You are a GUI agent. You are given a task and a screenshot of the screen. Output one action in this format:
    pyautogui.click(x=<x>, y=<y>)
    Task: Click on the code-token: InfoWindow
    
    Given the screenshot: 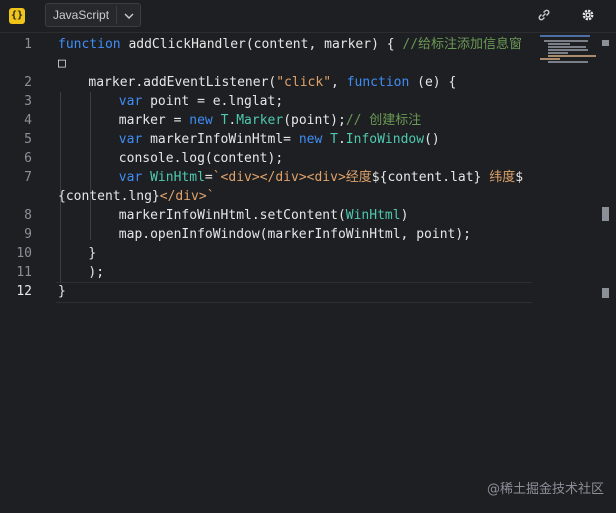 What is the action you would take?
    pyautogui.click(x=385, y=139)
    